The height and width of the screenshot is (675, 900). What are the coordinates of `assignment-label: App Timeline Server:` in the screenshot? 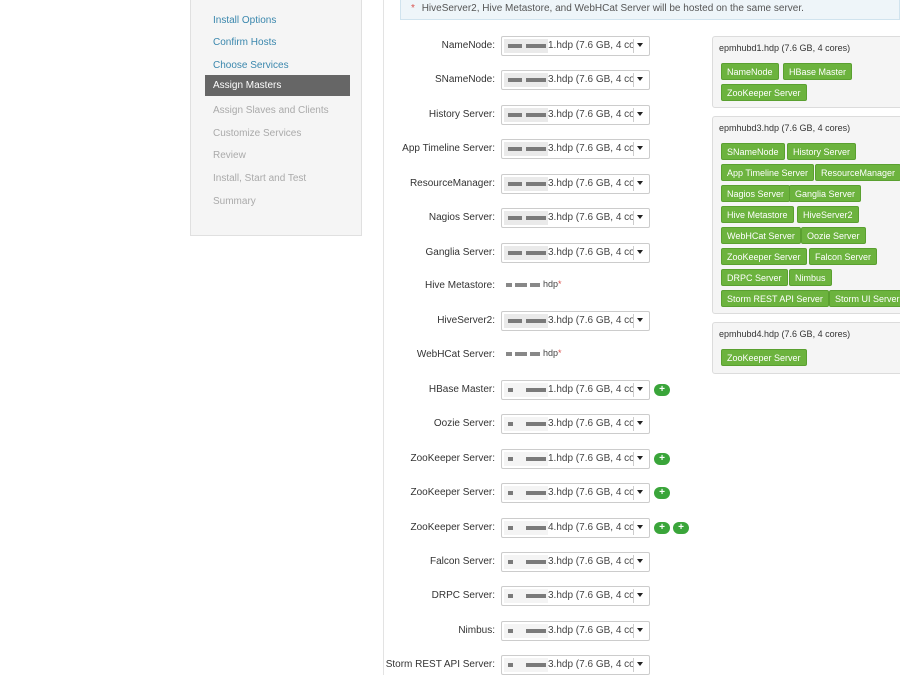 It's located at (448, 148).